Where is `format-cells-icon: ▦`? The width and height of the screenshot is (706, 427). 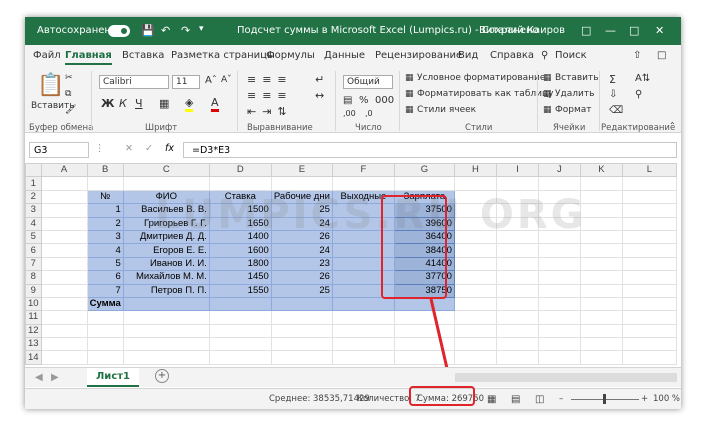
format-cells-icon: ▦ is located at coordinates (547, 110).